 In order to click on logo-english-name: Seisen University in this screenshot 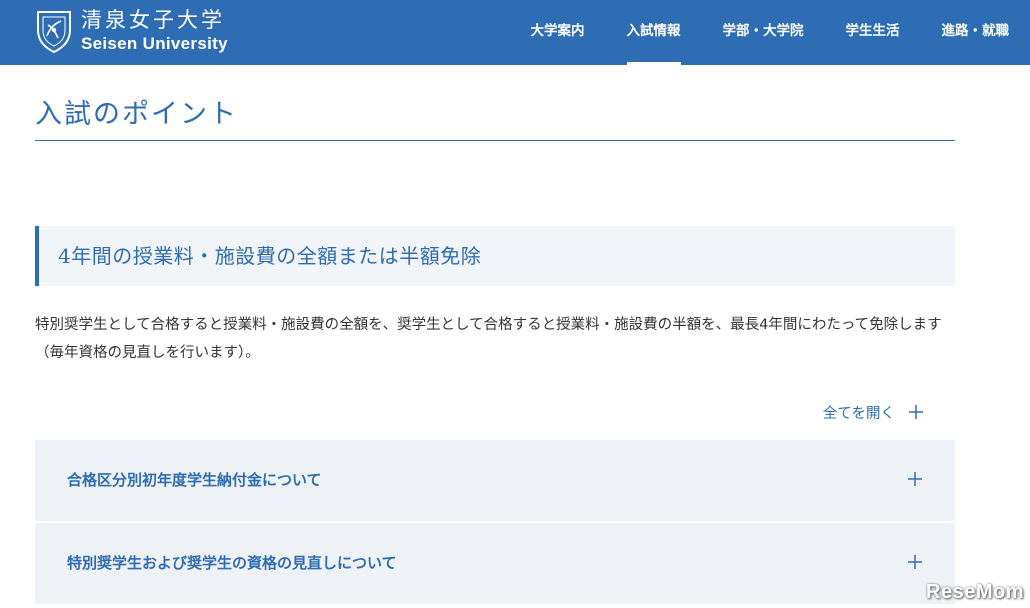, I will do `click(154, 43)`.